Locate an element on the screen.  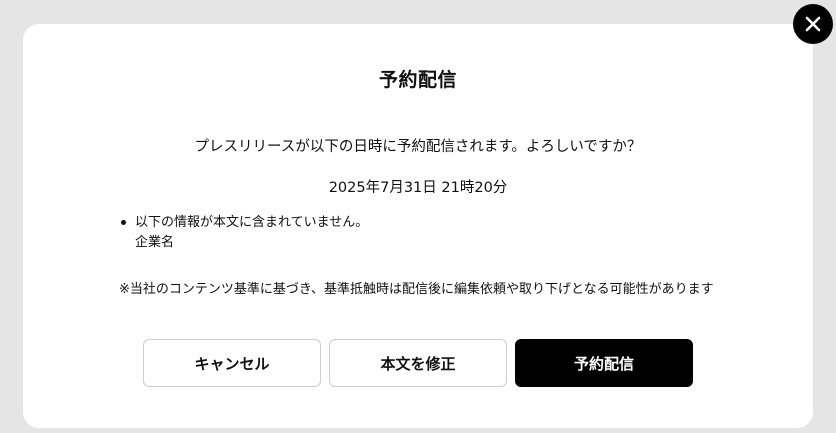
missing-field: 企業名 is located at coordinates (155, 242).